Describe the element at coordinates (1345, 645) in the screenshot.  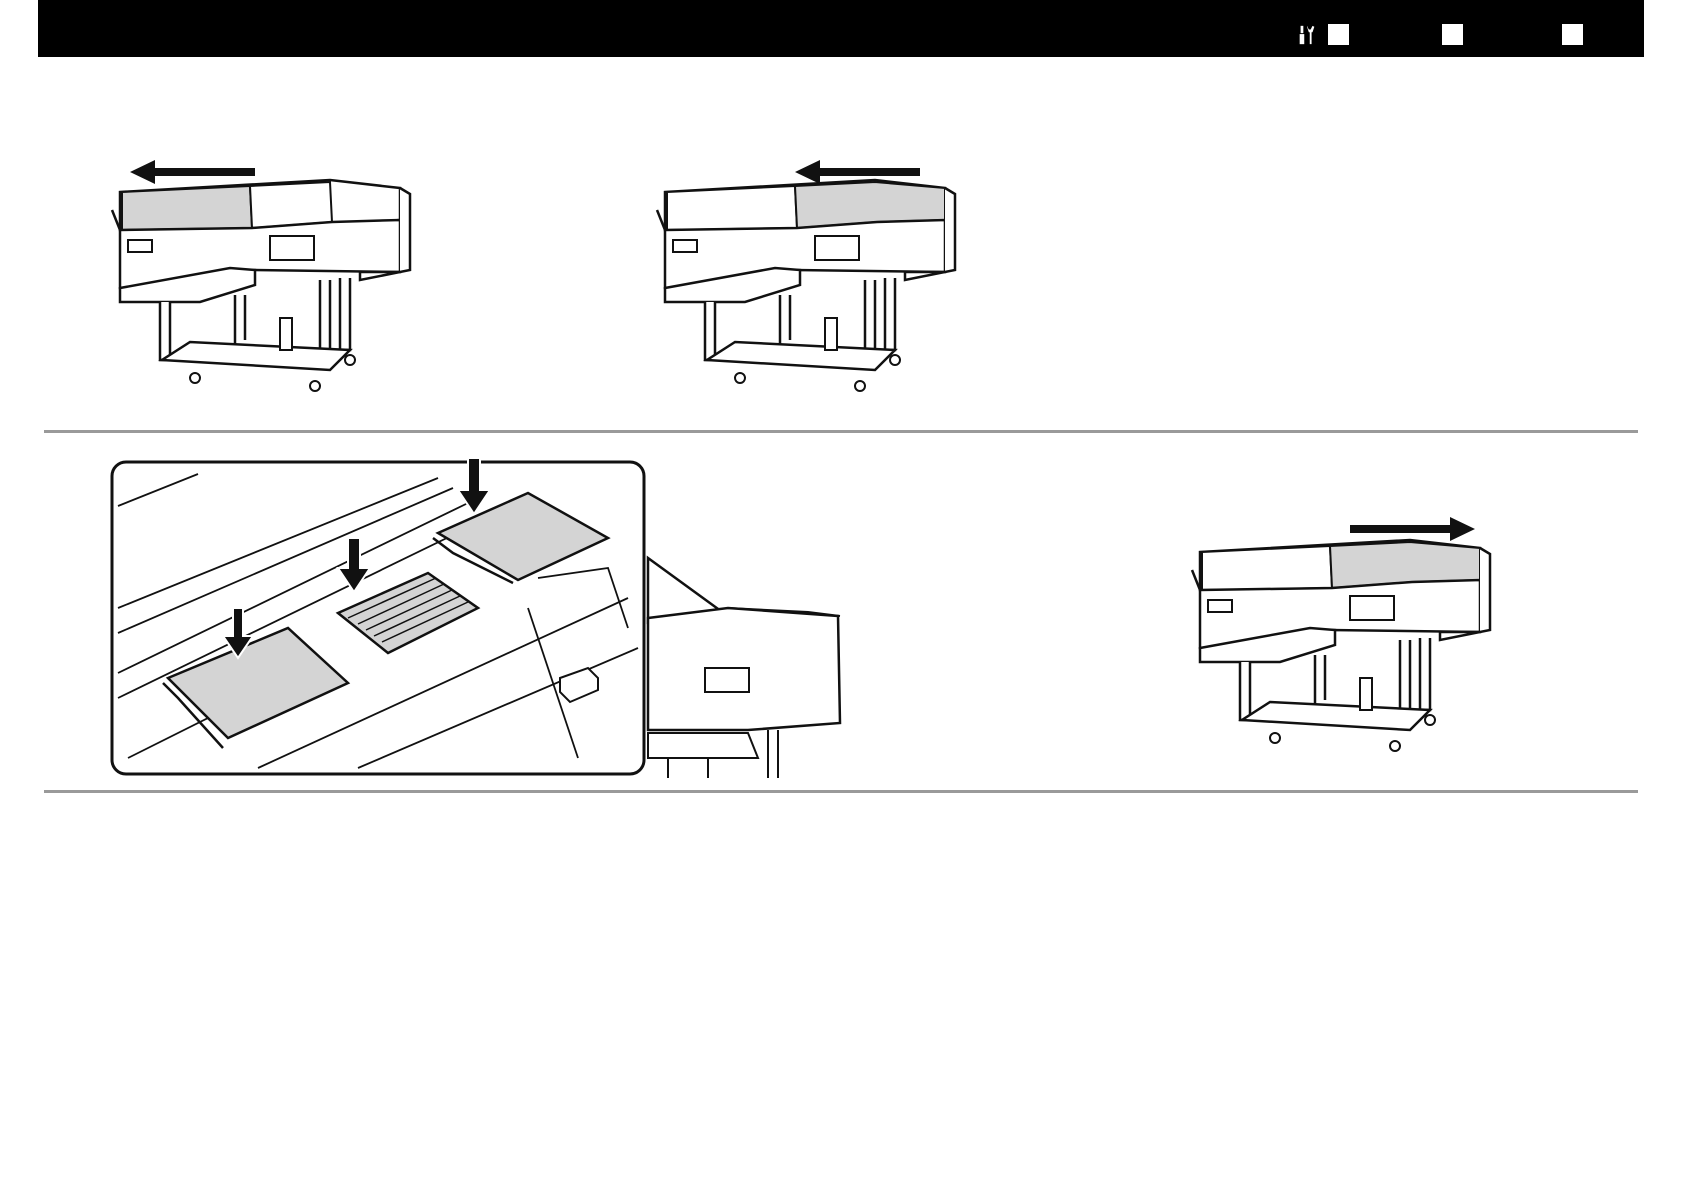
I see `printer-illustration-close-cover` at that location.